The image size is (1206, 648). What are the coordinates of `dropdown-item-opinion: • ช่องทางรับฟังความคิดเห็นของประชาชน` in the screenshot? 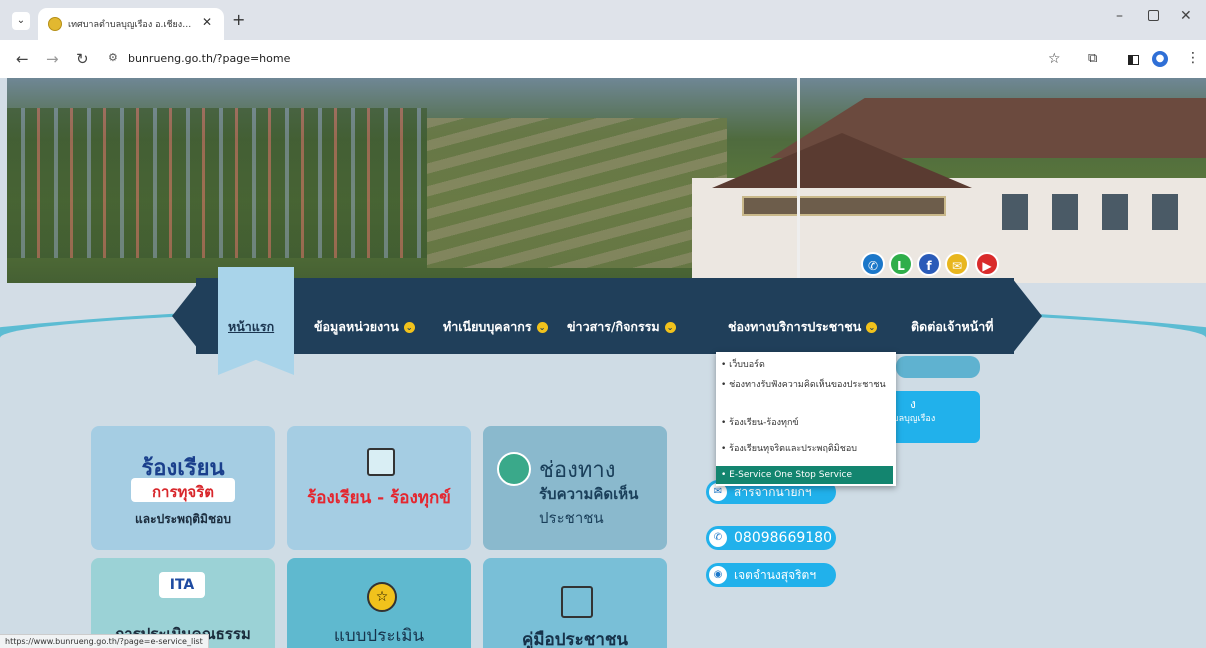 It's located at (807, 385).